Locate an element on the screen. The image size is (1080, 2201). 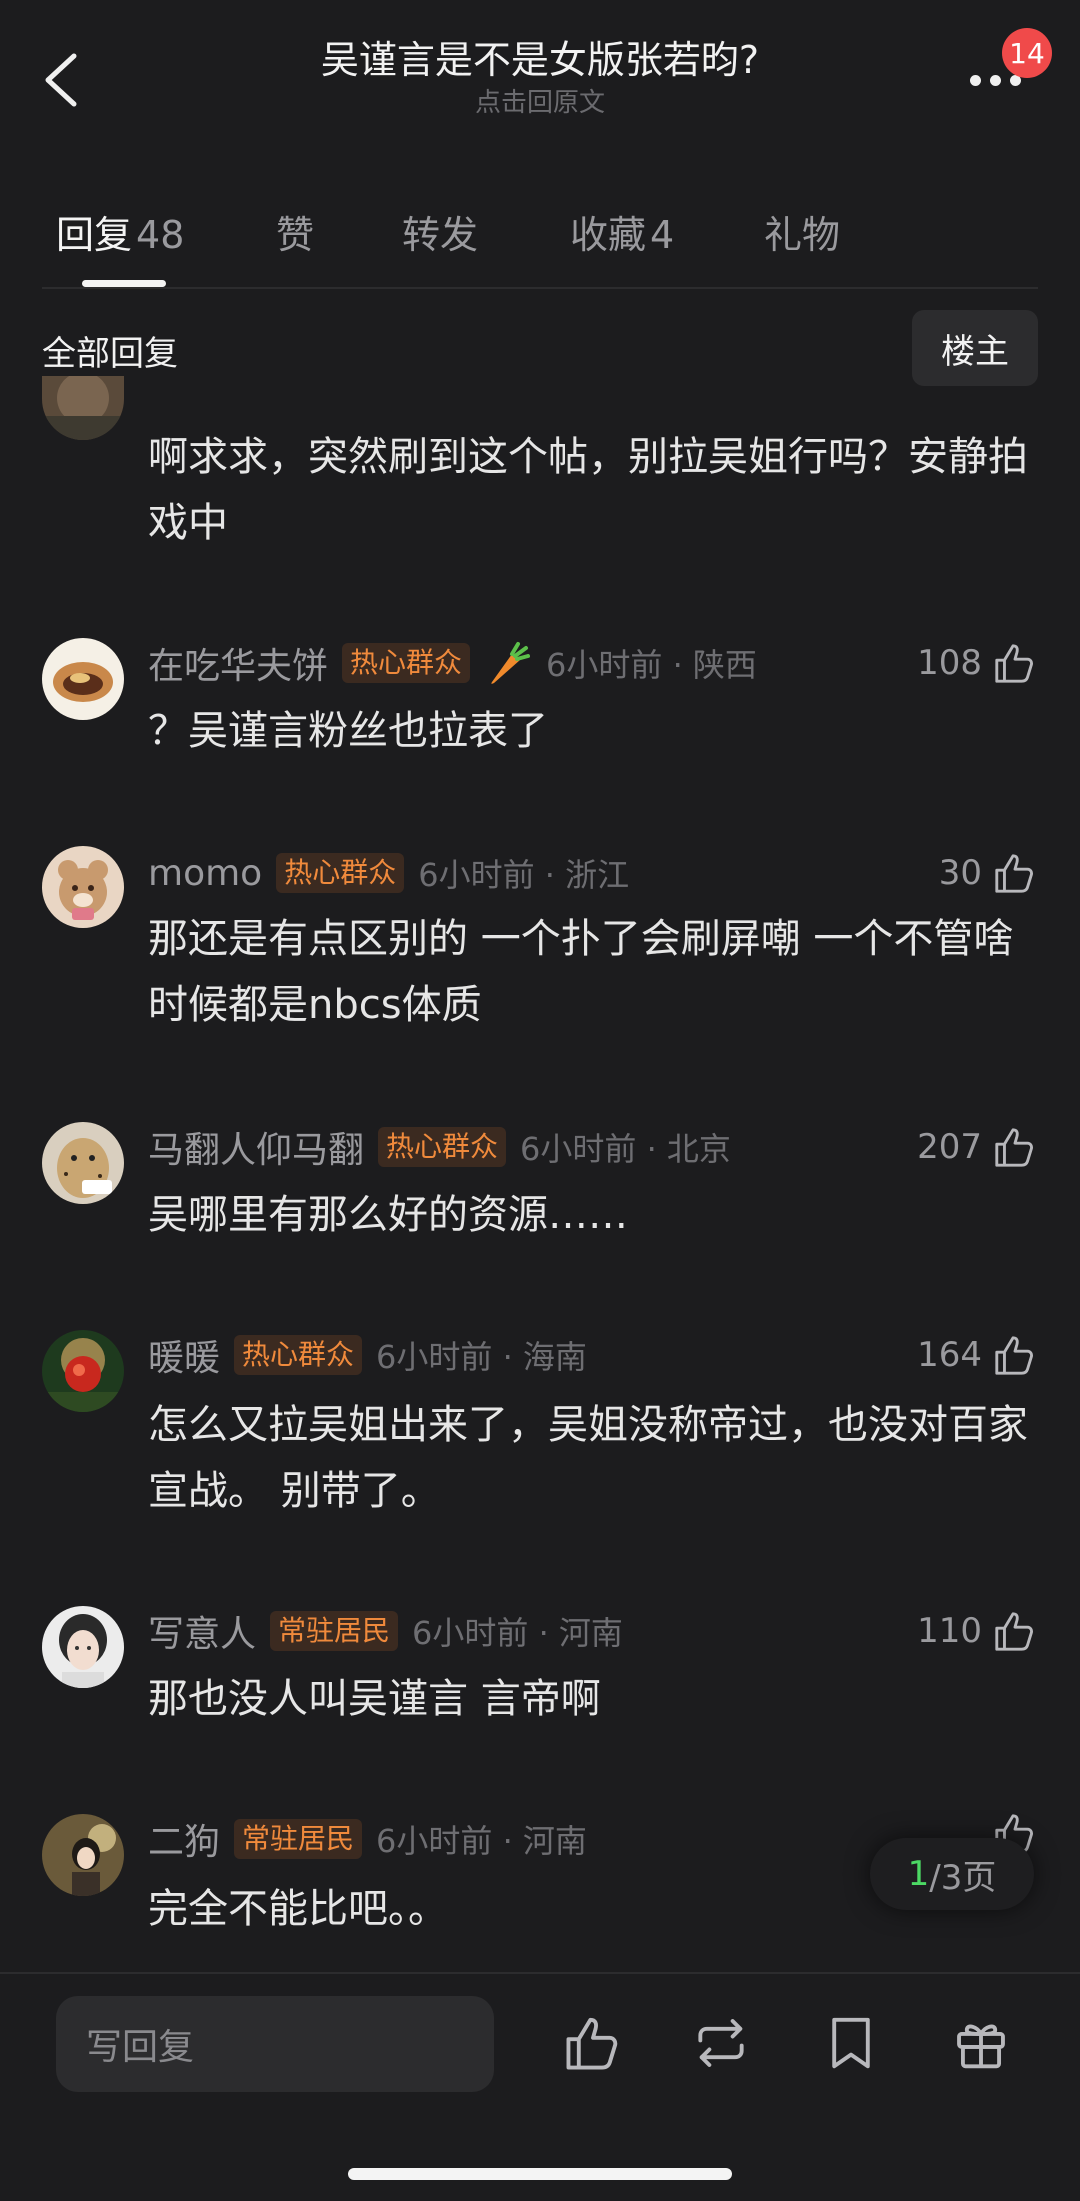
like-count: 30 is located at coordinates (960, 873).